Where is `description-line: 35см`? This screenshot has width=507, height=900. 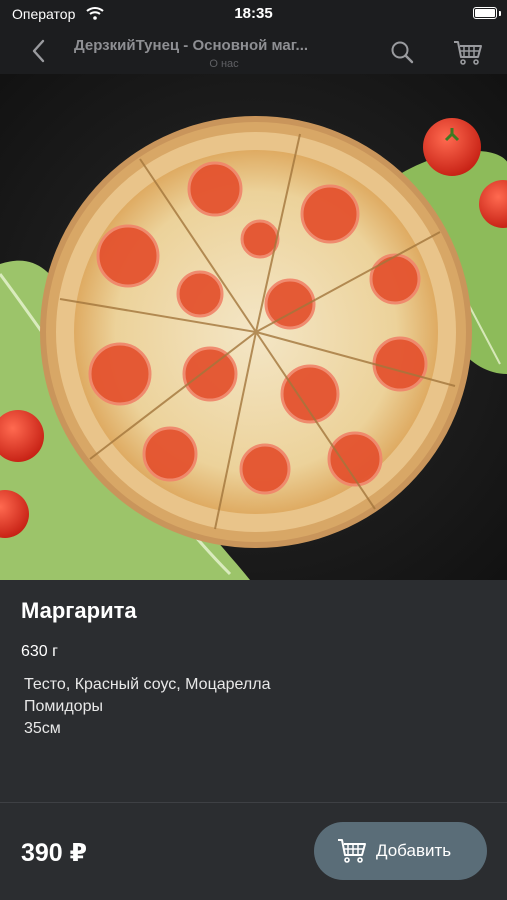 description-line: 35см is located at coordinates (42, 728).